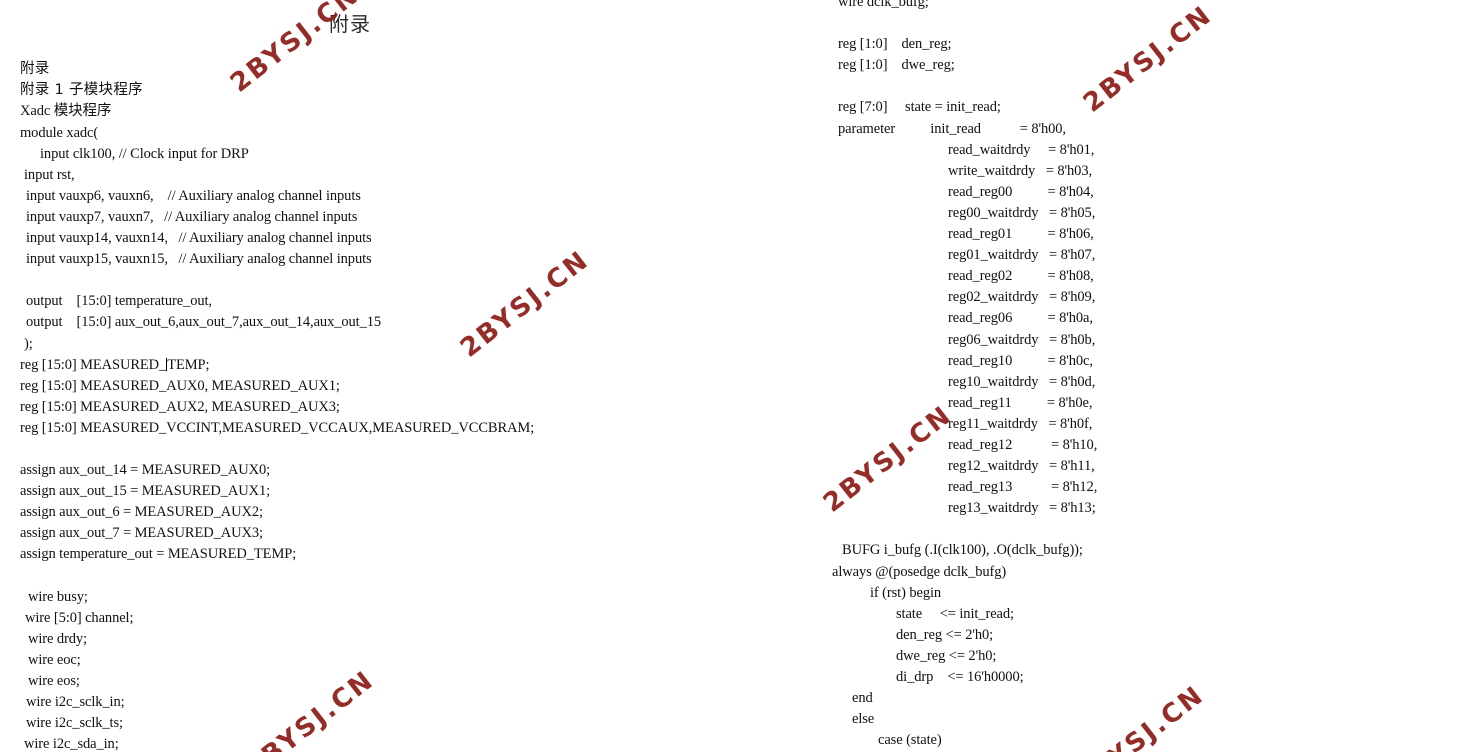  Describe the element at coordinates (1022, 339) in the screenshot. I see `code-line: reg06_waitdrdy = 8'h0b,` at that location.